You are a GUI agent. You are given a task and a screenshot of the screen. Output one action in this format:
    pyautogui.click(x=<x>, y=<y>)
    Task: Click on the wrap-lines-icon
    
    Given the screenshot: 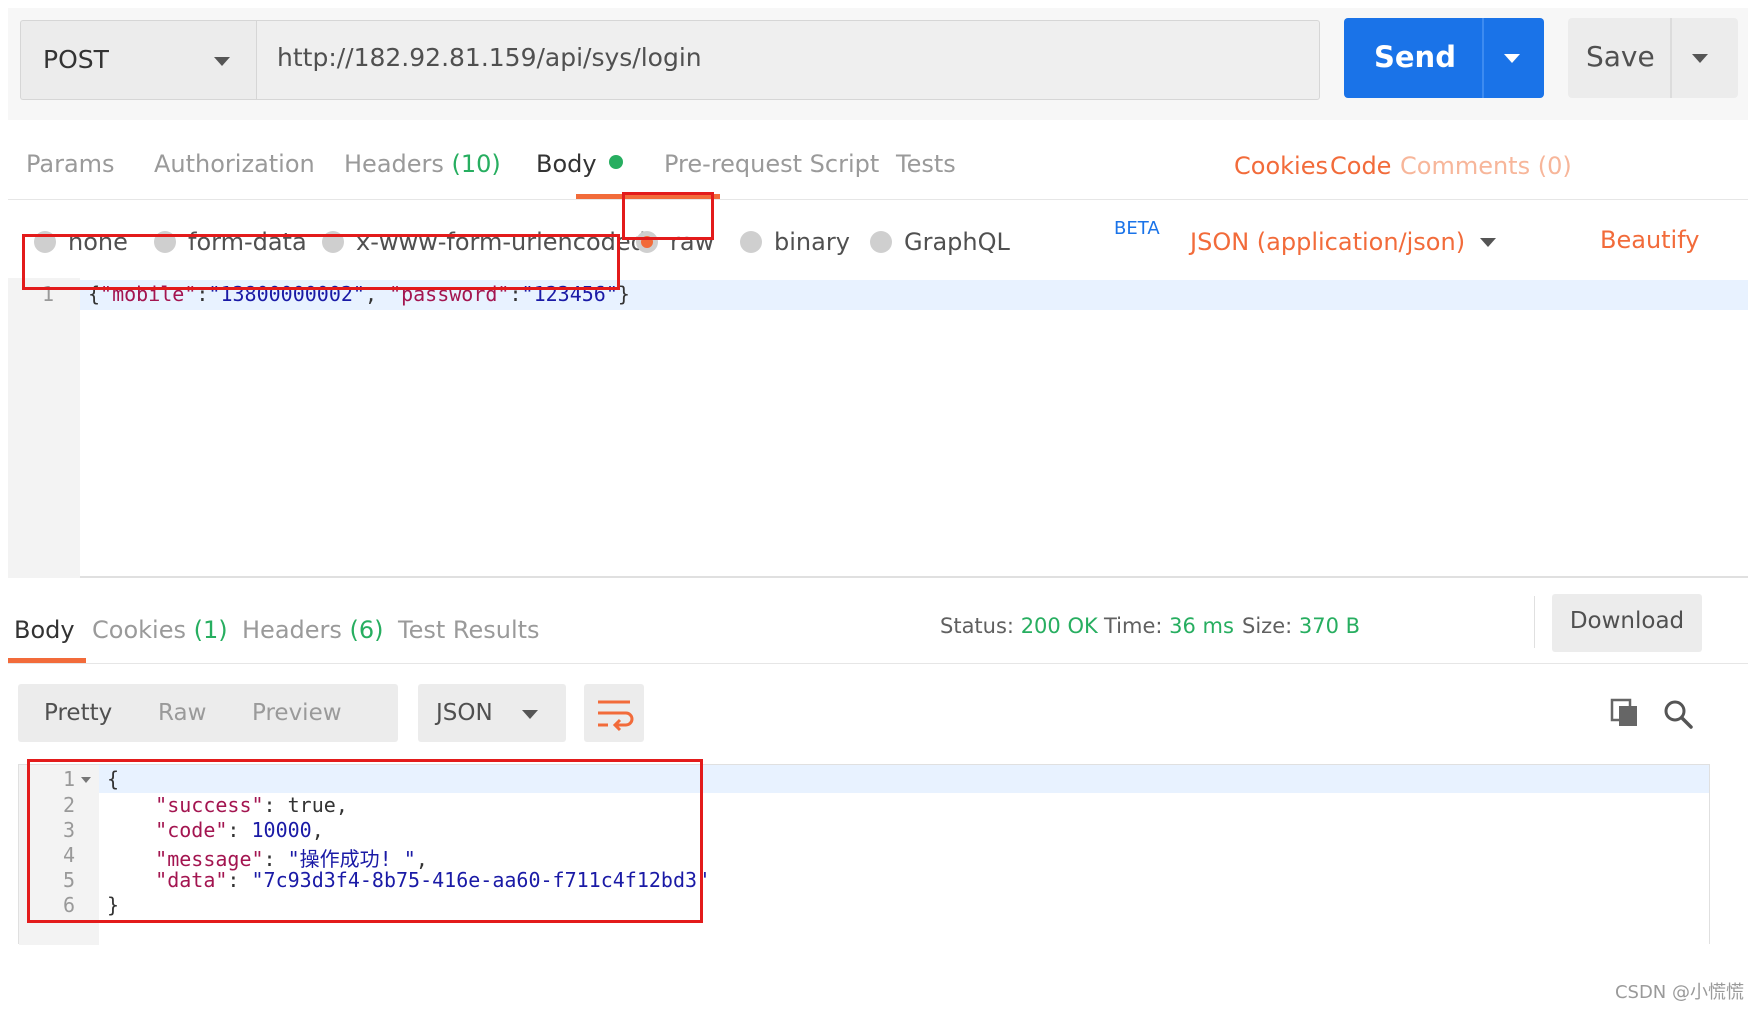 What is the action you would take?
    pyautogui.click(x=616, y=716)
    